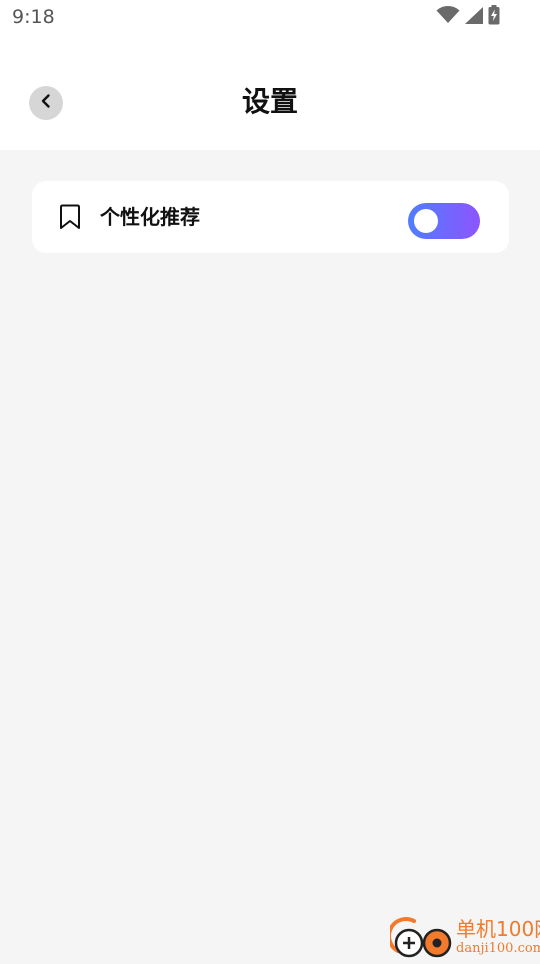  Describe the element at coordinates (270, 217) in the screenshot. I see `settings-card: 个性化推荐` at that location.